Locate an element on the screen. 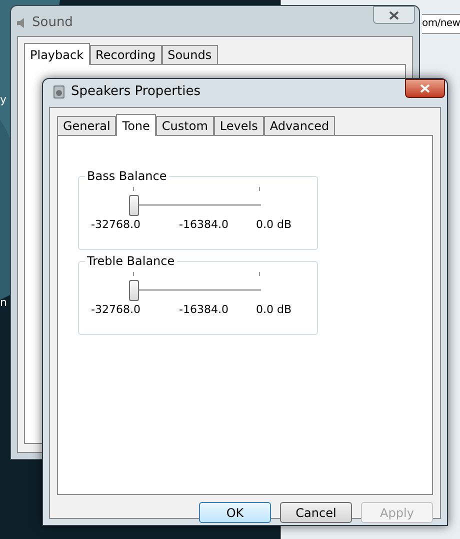 The height and width of the screenshot is (539, 460). address-bar: om/new is located at coordinates (441, 24).